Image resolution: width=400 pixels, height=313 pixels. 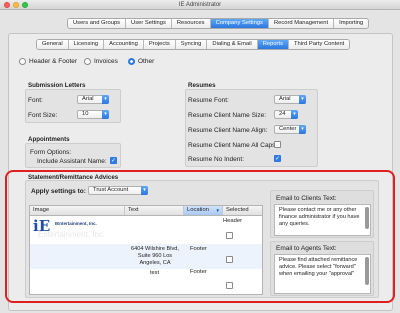 I want to click on resume-name-align-popup: Center ▾, so click(x=290, y=129).